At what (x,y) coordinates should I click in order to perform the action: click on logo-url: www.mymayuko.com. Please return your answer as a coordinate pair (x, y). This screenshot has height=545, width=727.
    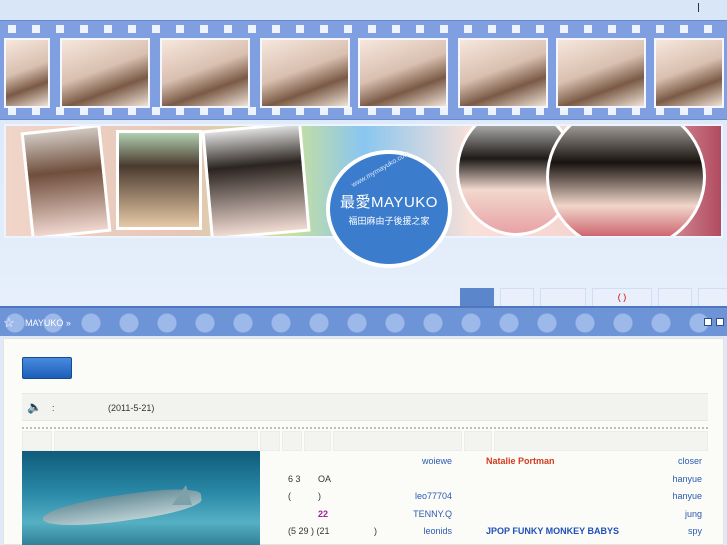
    Looking at the image, I should click on (381, 169).